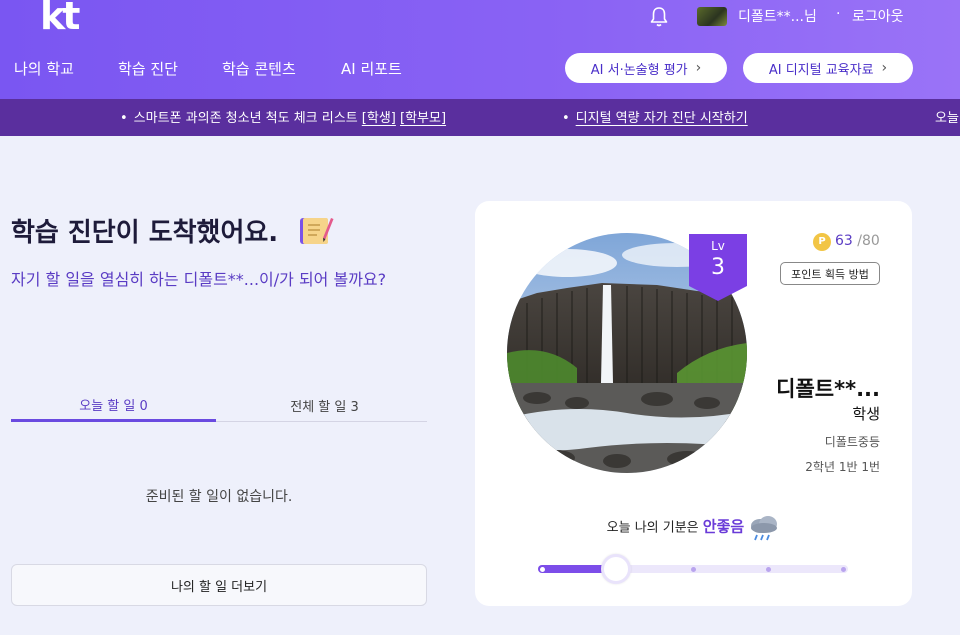 The image size is (960, 635). I want to click on empty-message: 준비된 할 일이 없습니다., so click(219, 497).